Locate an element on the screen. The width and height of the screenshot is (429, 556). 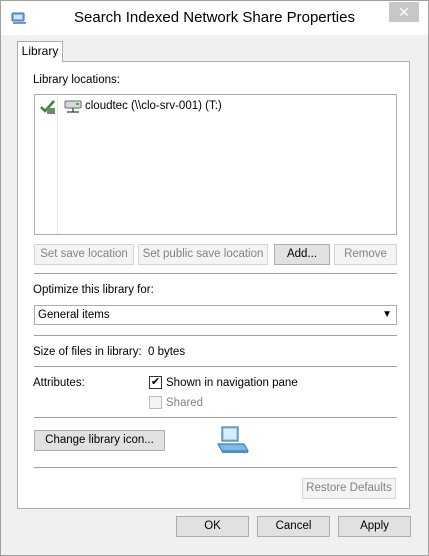
shown-in-navigation-checkbox: ✔ is located at coordinates (155, 382).